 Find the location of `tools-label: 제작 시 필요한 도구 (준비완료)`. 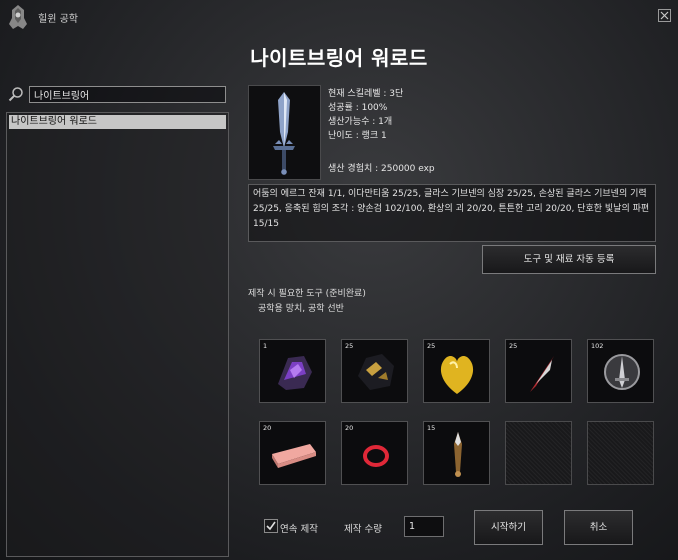

tools-label: 제작 시 필요한 도구 (준비완료) is located at coordinates (307, 294).